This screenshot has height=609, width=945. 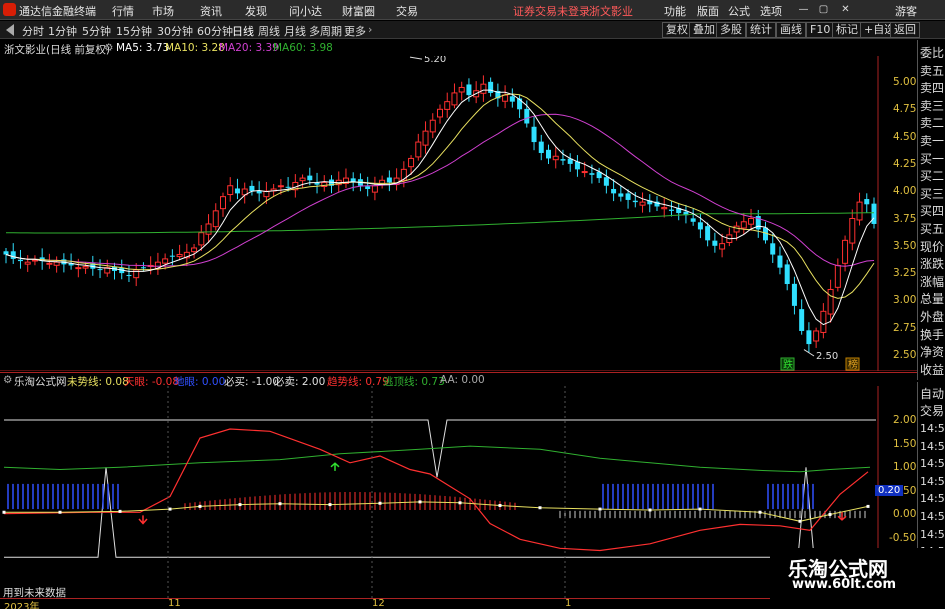 What do you see at coordinates (704, 30) in the screenshot?
I see `overlay-button: 叠加` at bounding box center [704, 30].